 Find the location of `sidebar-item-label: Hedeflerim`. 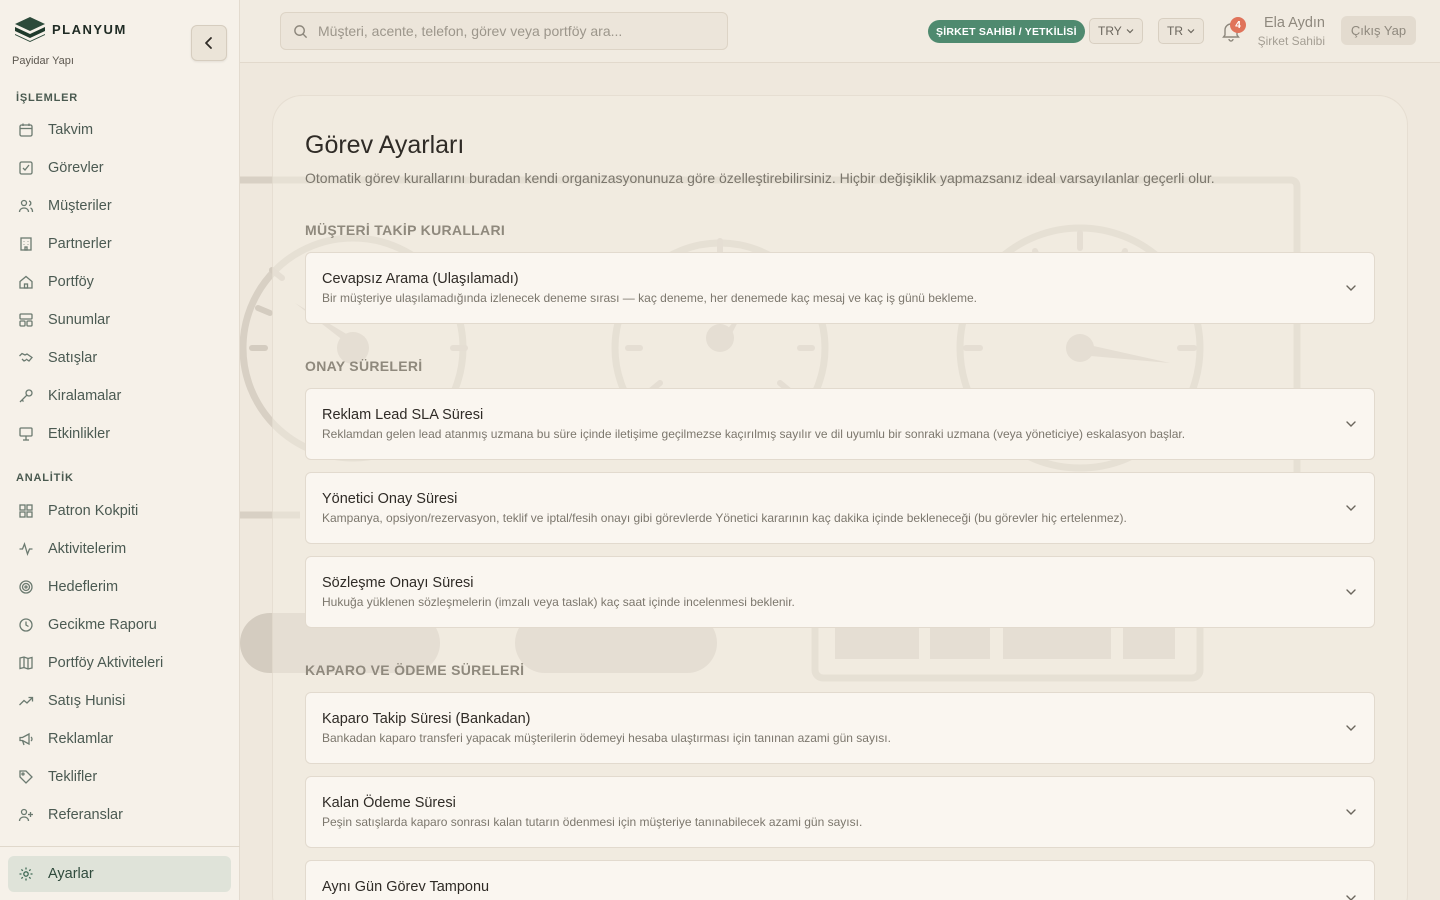

sidebar-item-label: Hedeflerim is located at coordinates (83, 587).